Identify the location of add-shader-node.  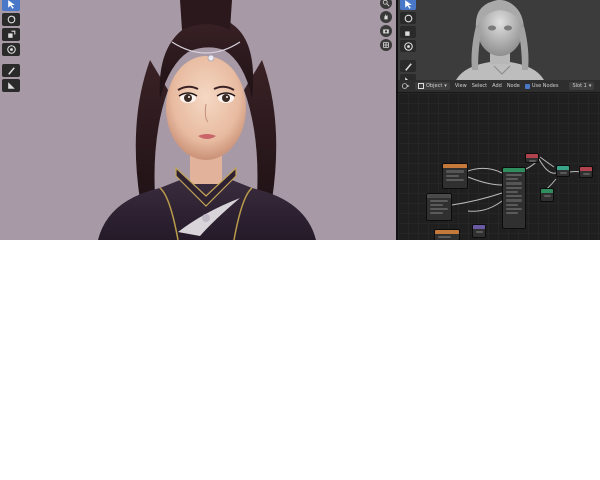
(563, 171).